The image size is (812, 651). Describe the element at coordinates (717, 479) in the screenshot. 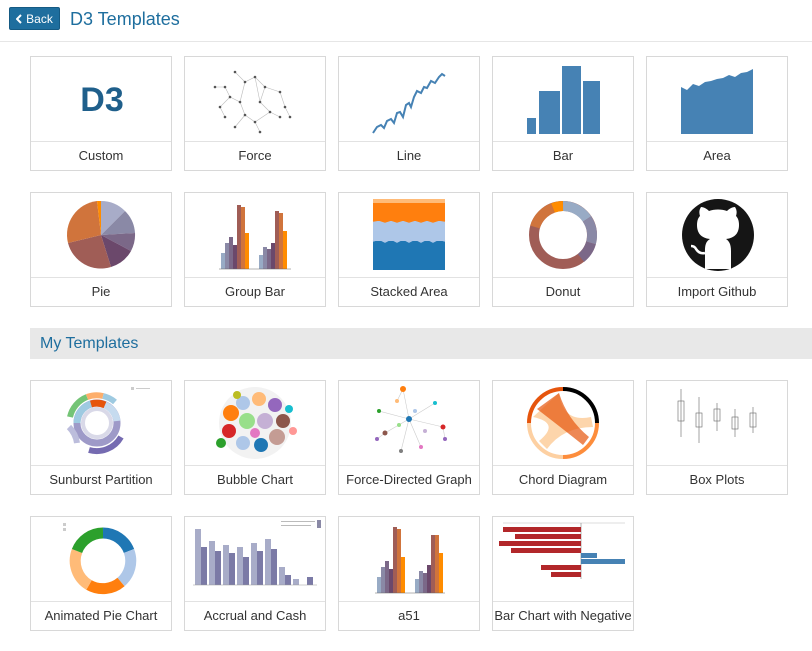

I see `template-label: Box Plots` at that location.